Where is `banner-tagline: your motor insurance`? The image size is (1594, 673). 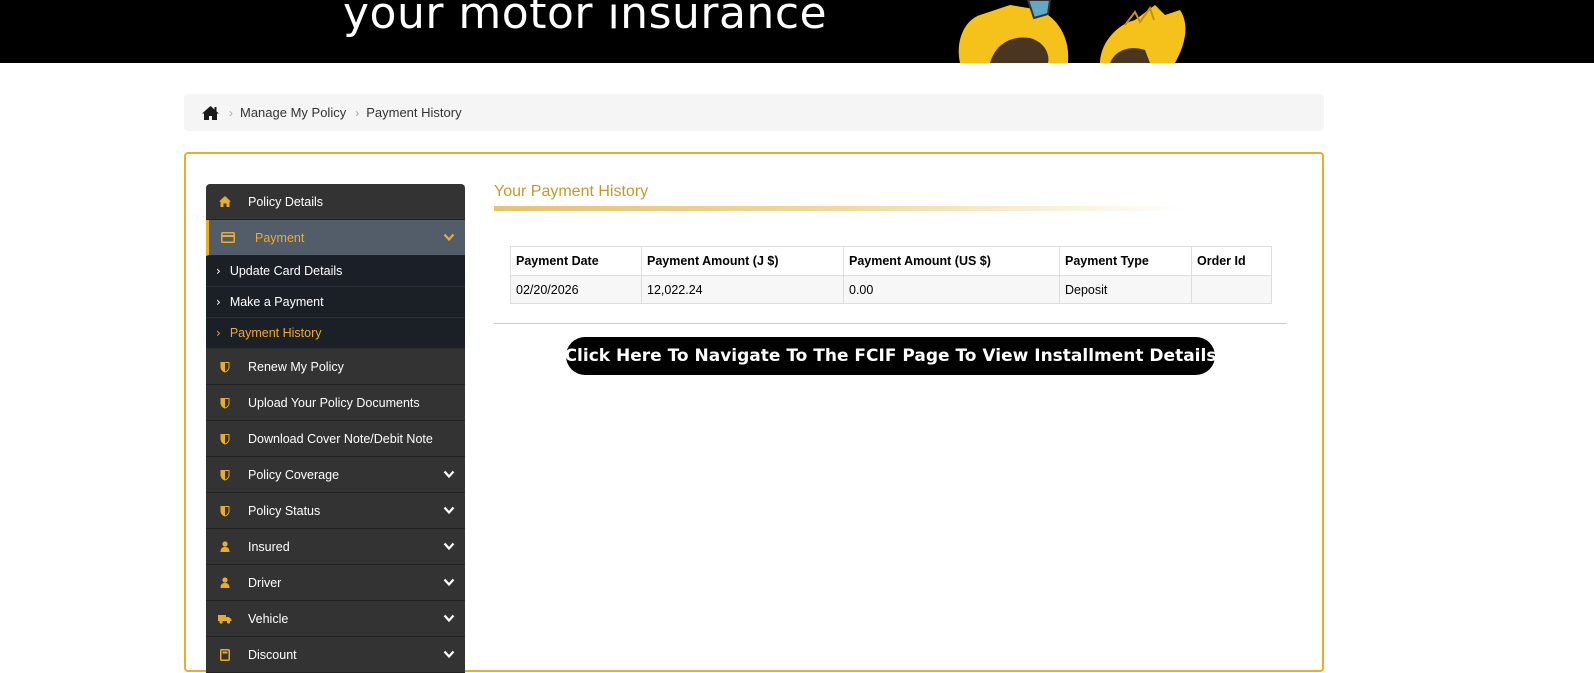
banner-tagline: your motor insurance is located at coordinates (585, 19).